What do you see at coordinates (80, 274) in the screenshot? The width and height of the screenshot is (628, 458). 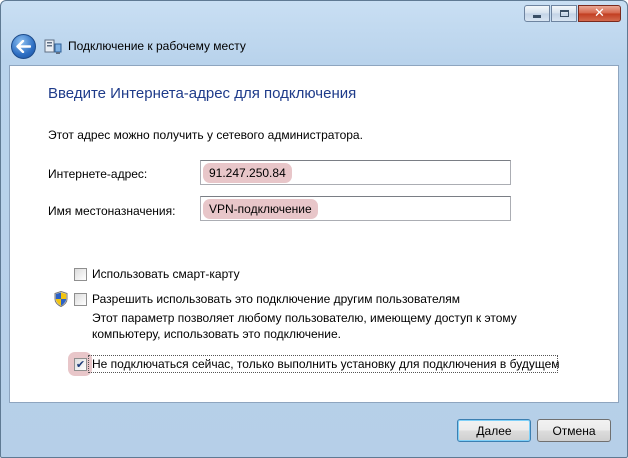 I see `smartcard-checkbox` at bounding box center [80, 274].